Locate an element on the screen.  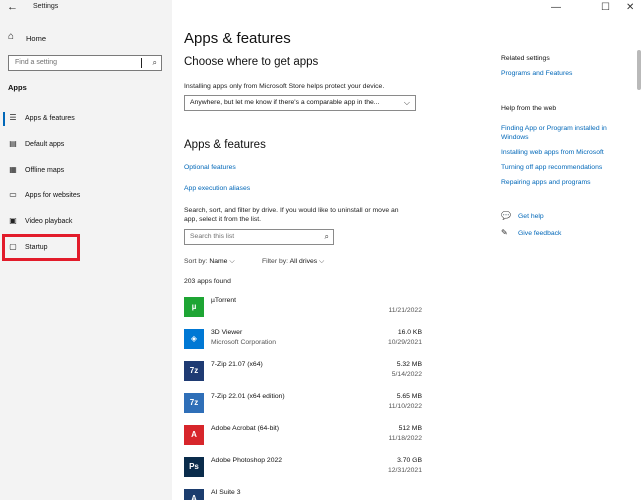
startup-highlight-box is located at coordinates (41, 247).